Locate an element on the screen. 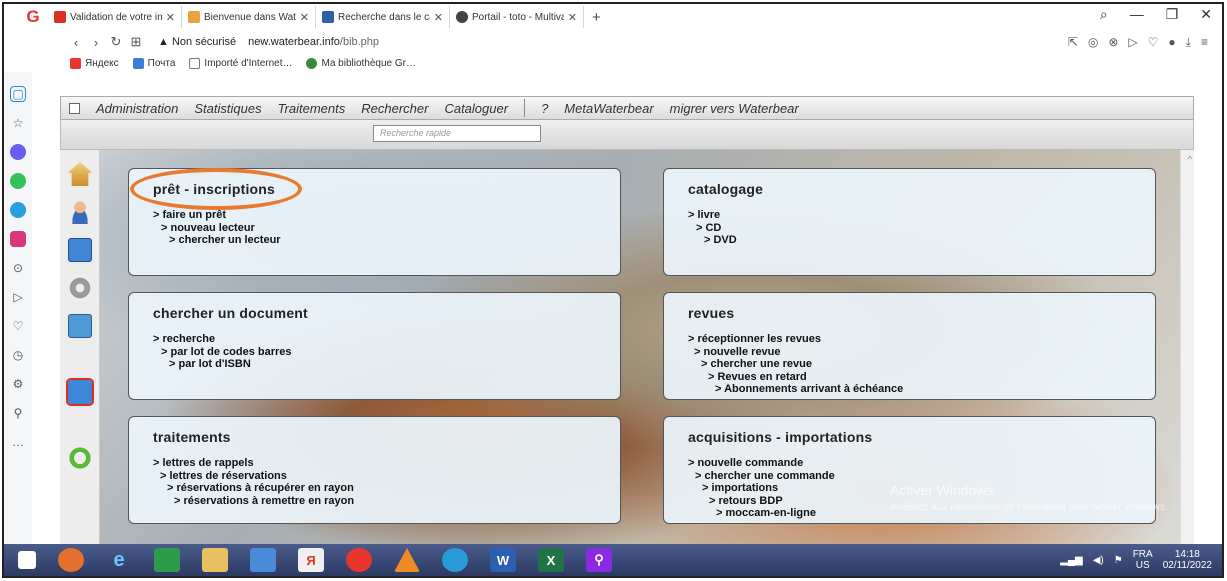  profile-icon: ● is located at coordinates (1171, 42).